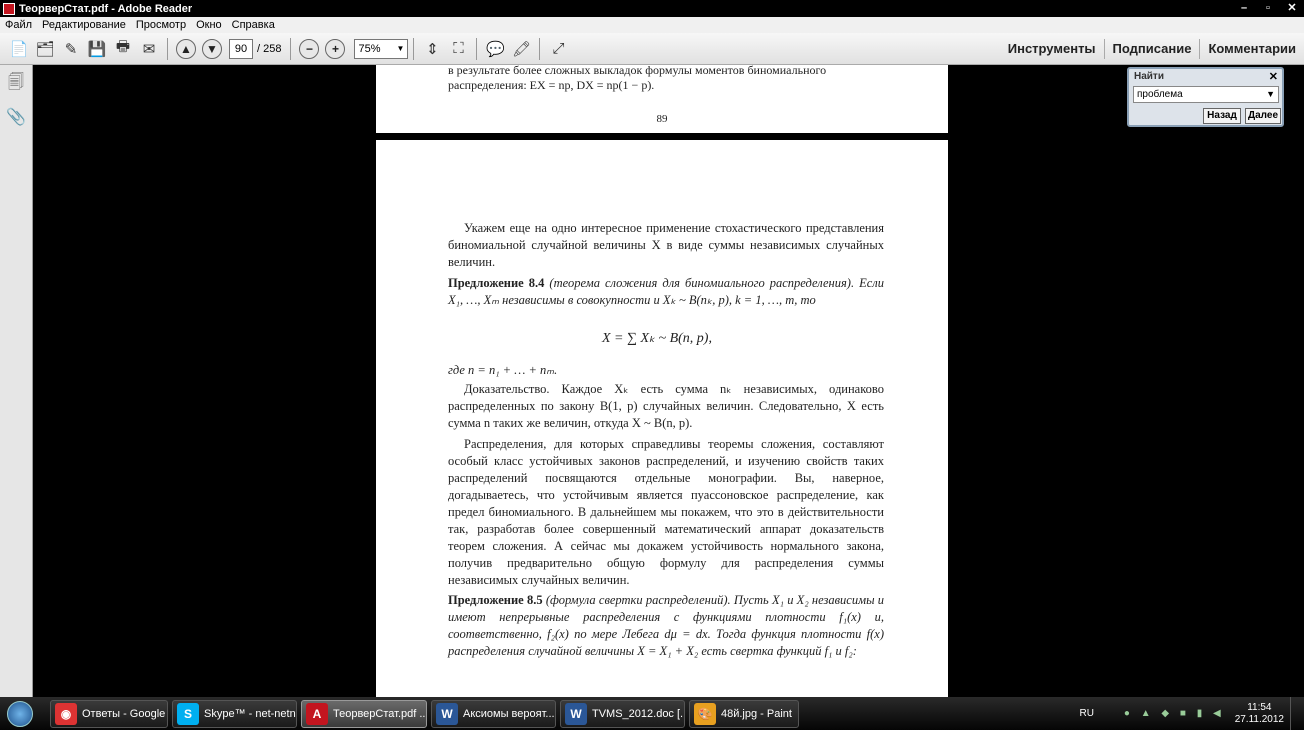  I want to click on clock: 11:54 27.11.2012, so click(1259, 714).